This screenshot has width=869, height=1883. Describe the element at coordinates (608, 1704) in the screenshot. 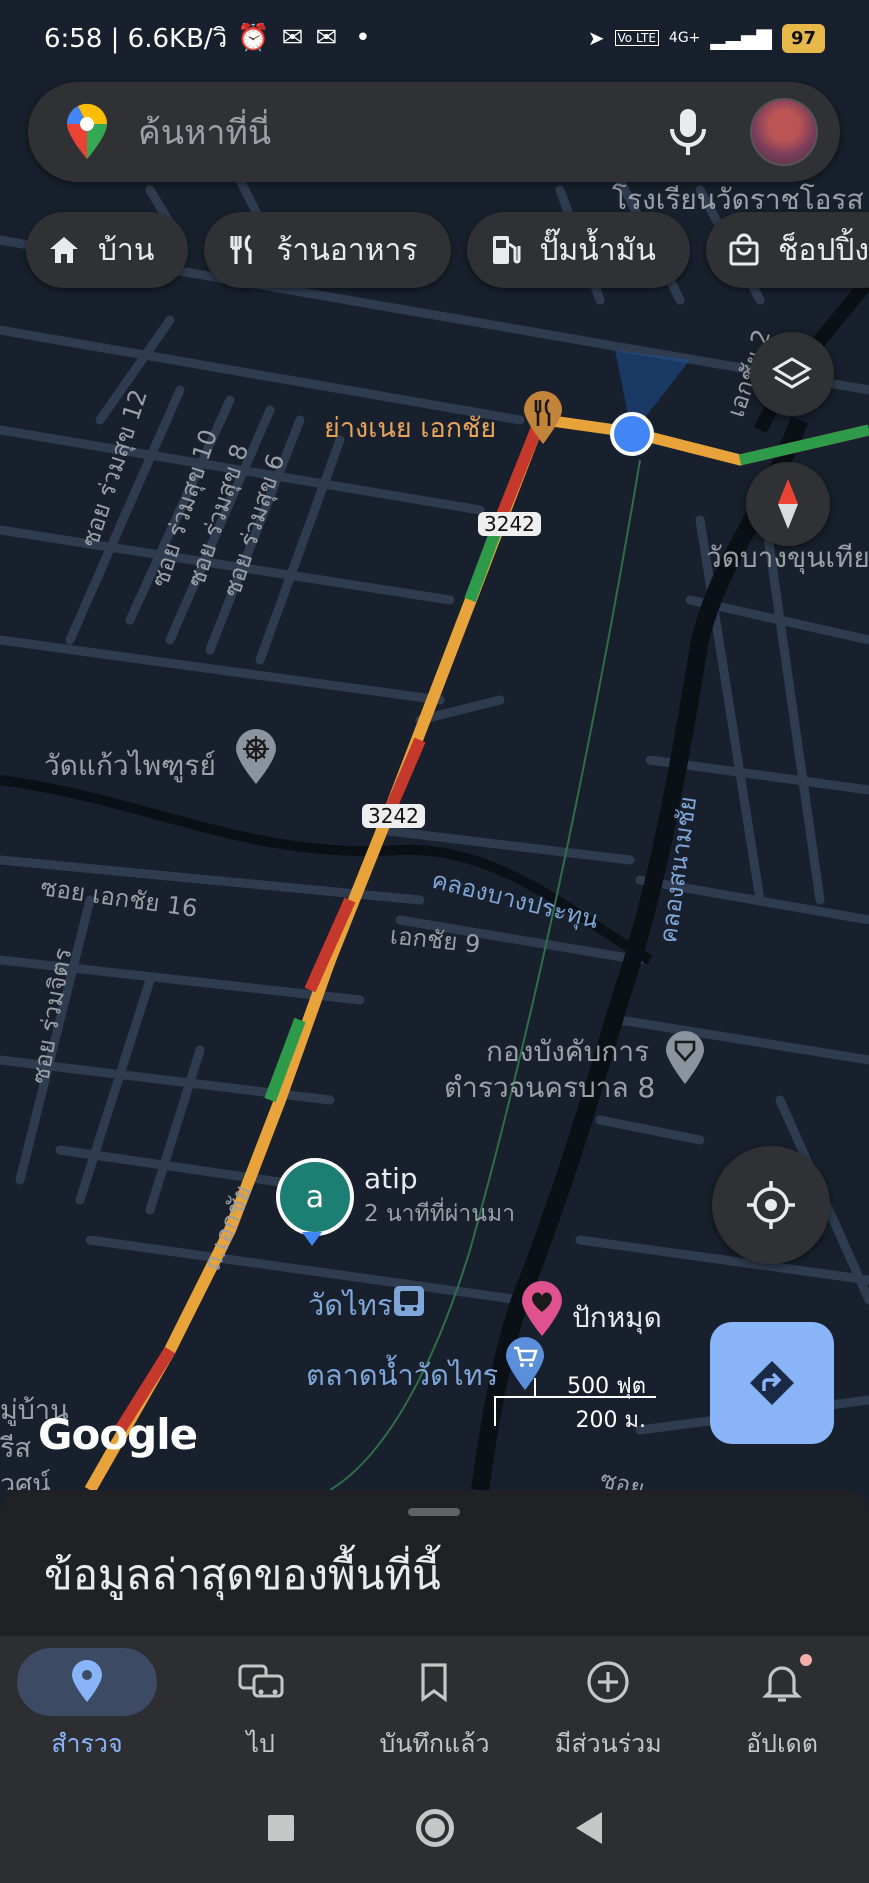

I see `tab-contribute: มีส่วนร่วม` at that location.